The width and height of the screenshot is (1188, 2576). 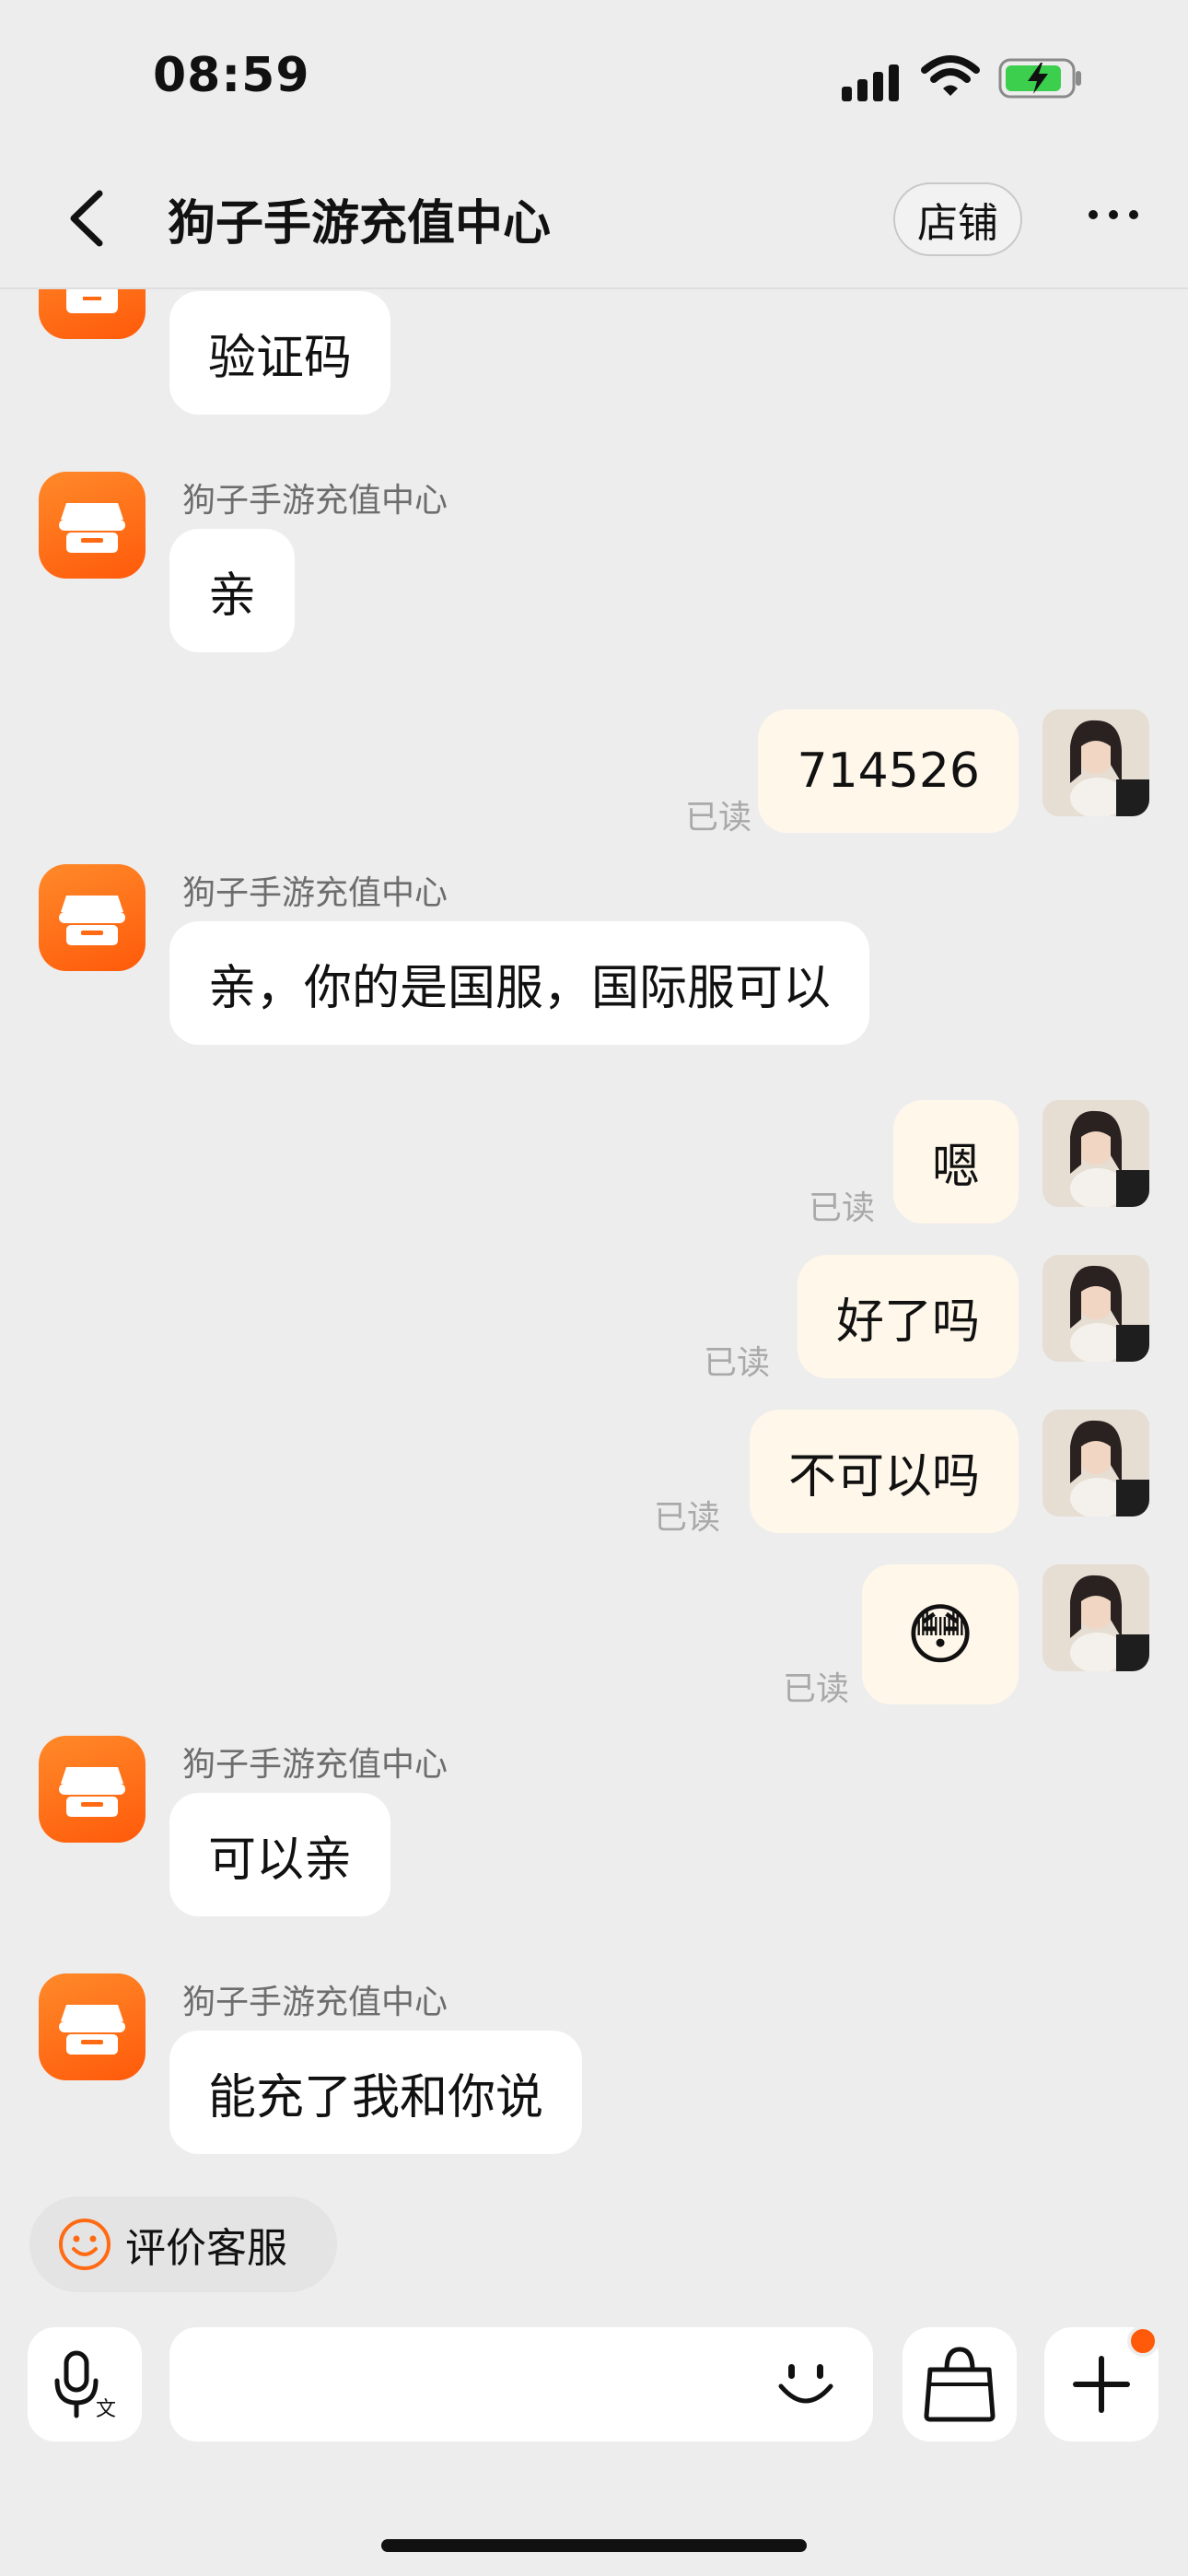 I want to click on message-bubble: 能充了我和你说, so click(x=376, y=2092).